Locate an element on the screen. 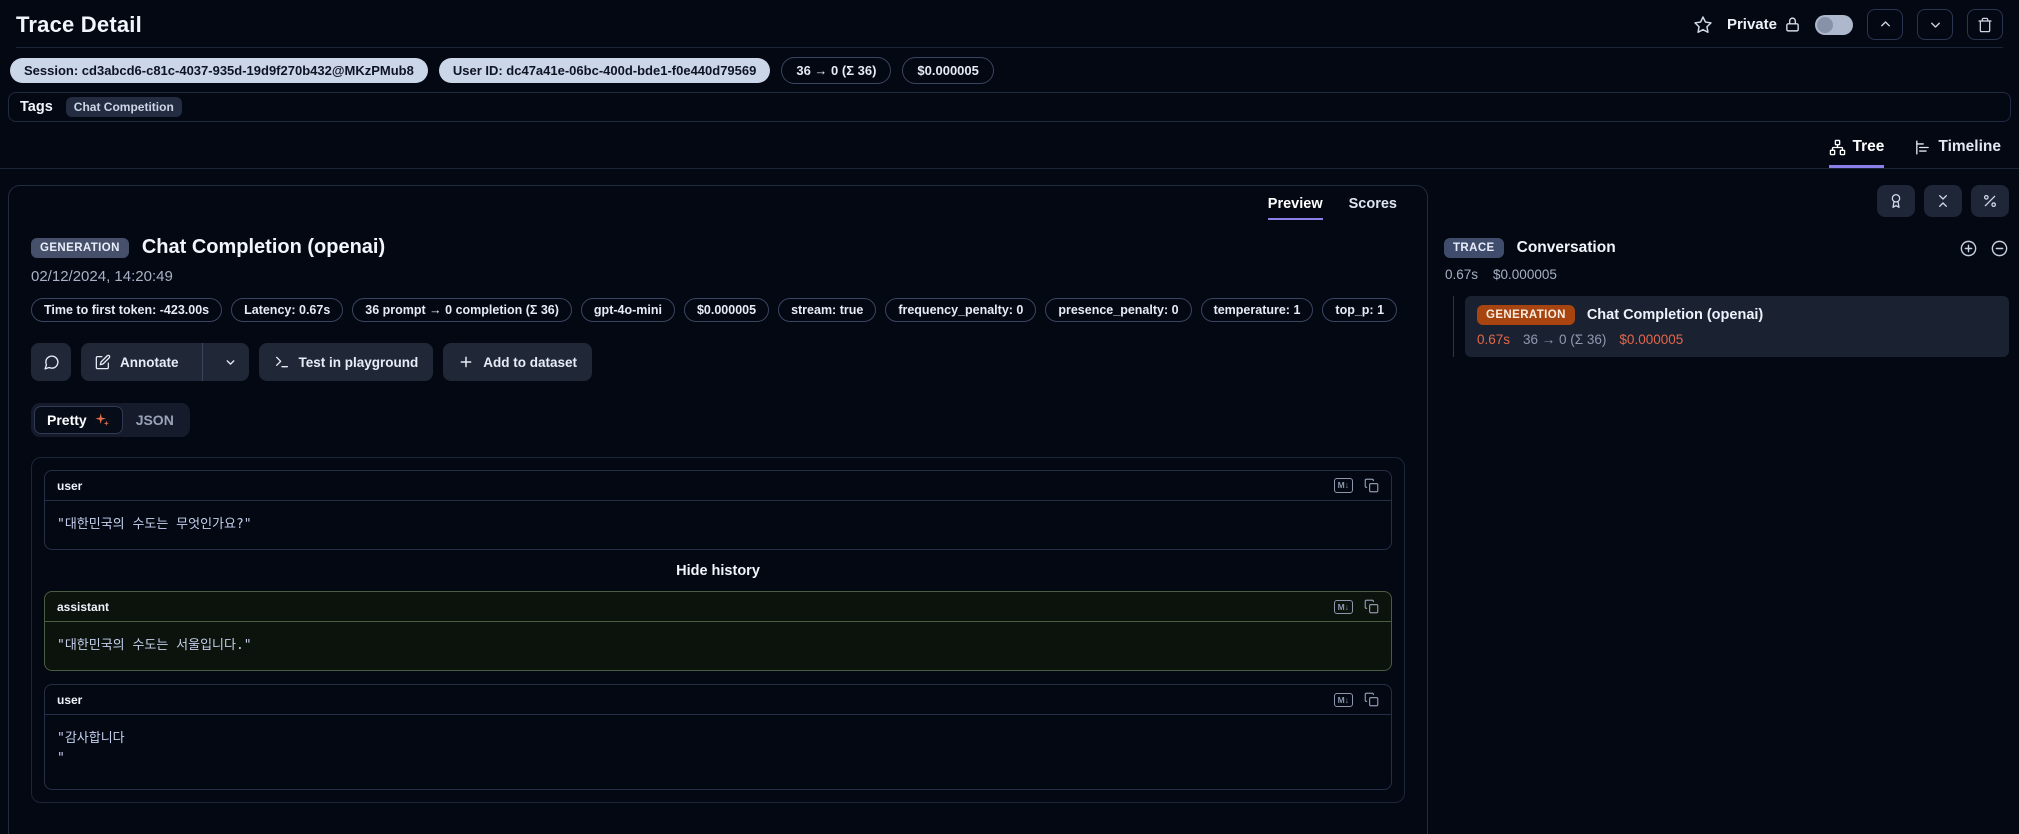 This screenshot has height=834, width=2019. trace-cost: $0.000005 is located at coordinates (1525, 274).